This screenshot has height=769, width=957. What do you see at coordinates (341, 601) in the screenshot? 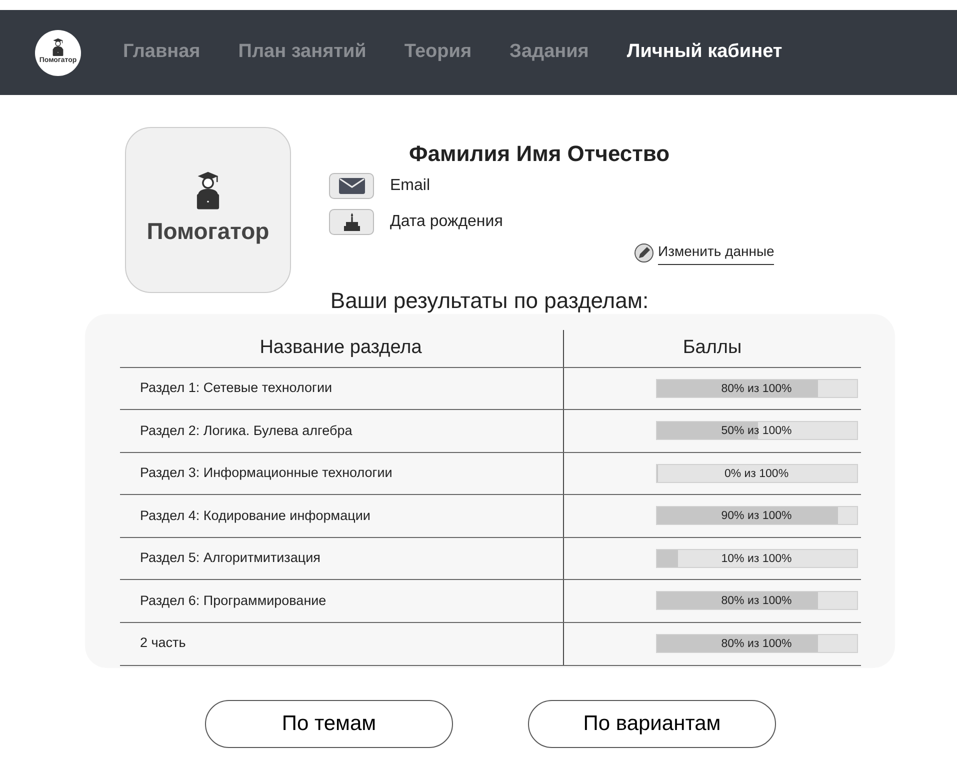
I see `section-name: Раздел 6: Программирование` at bounding box center [341, 601].